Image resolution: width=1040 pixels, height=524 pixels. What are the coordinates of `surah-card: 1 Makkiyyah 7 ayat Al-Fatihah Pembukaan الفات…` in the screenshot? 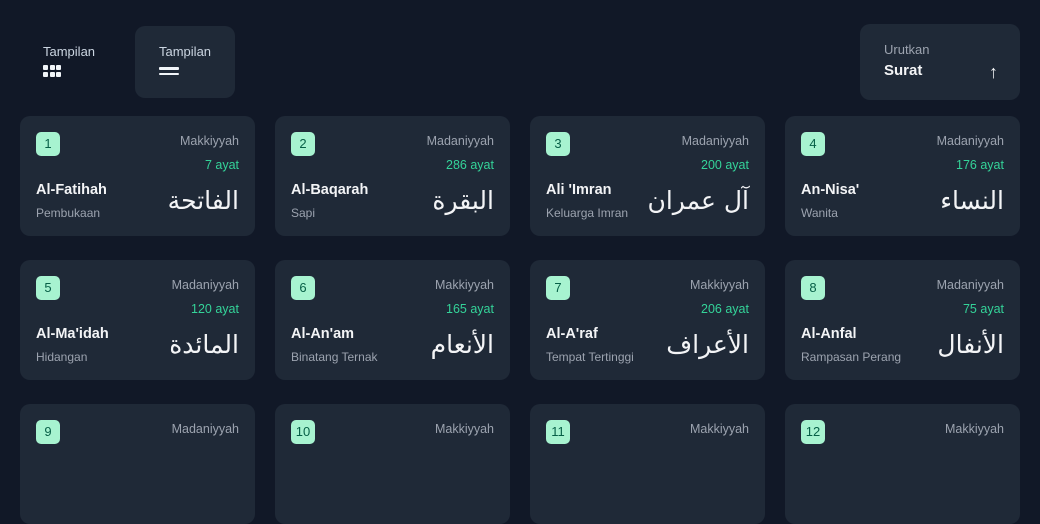 It's located at (137, 176).